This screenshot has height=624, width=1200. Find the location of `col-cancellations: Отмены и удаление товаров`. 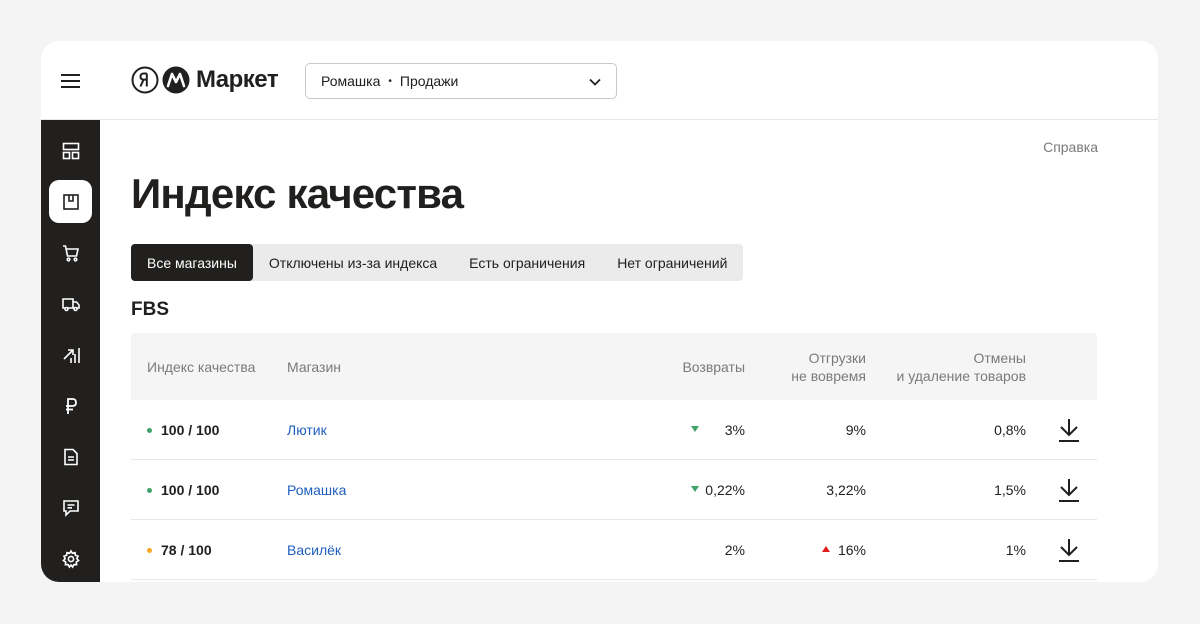

col-cancellations: Отмены и удаление товаров is located at coordinates (962, 367).